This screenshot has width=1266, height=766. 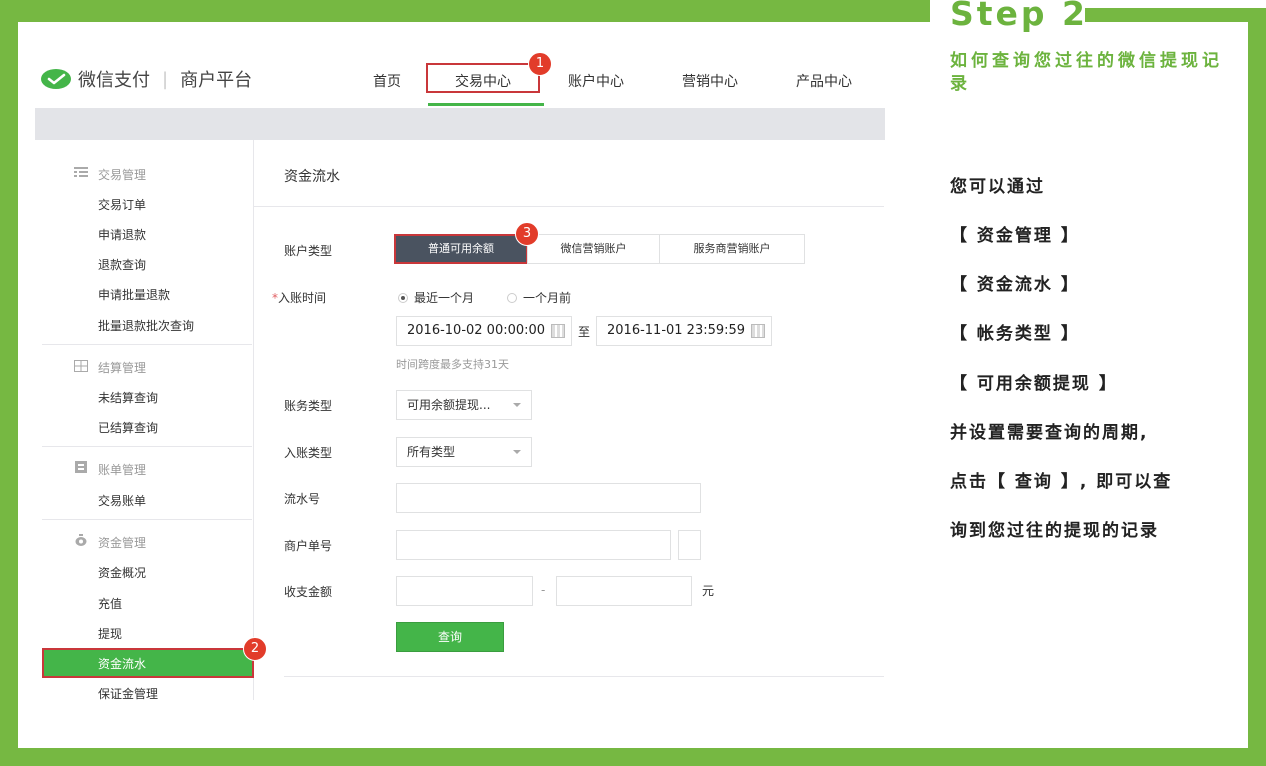 What do you see at coordinates (122, 264) in the screenshot?
I see `sidebar-item-refund-query: 退款查询` at bounding box center [122, 264].